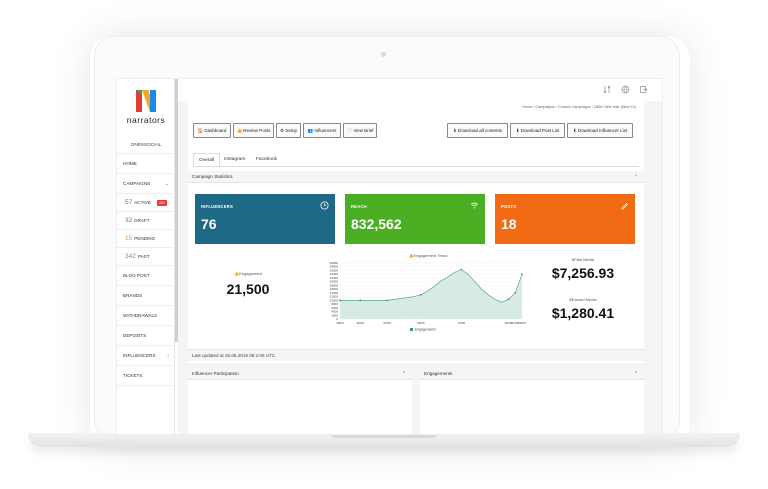 The height and width of the screenshot is (489, 768). I want to click on influencer-participation-header: Influencer Participation ⌃, so click(300, 374).